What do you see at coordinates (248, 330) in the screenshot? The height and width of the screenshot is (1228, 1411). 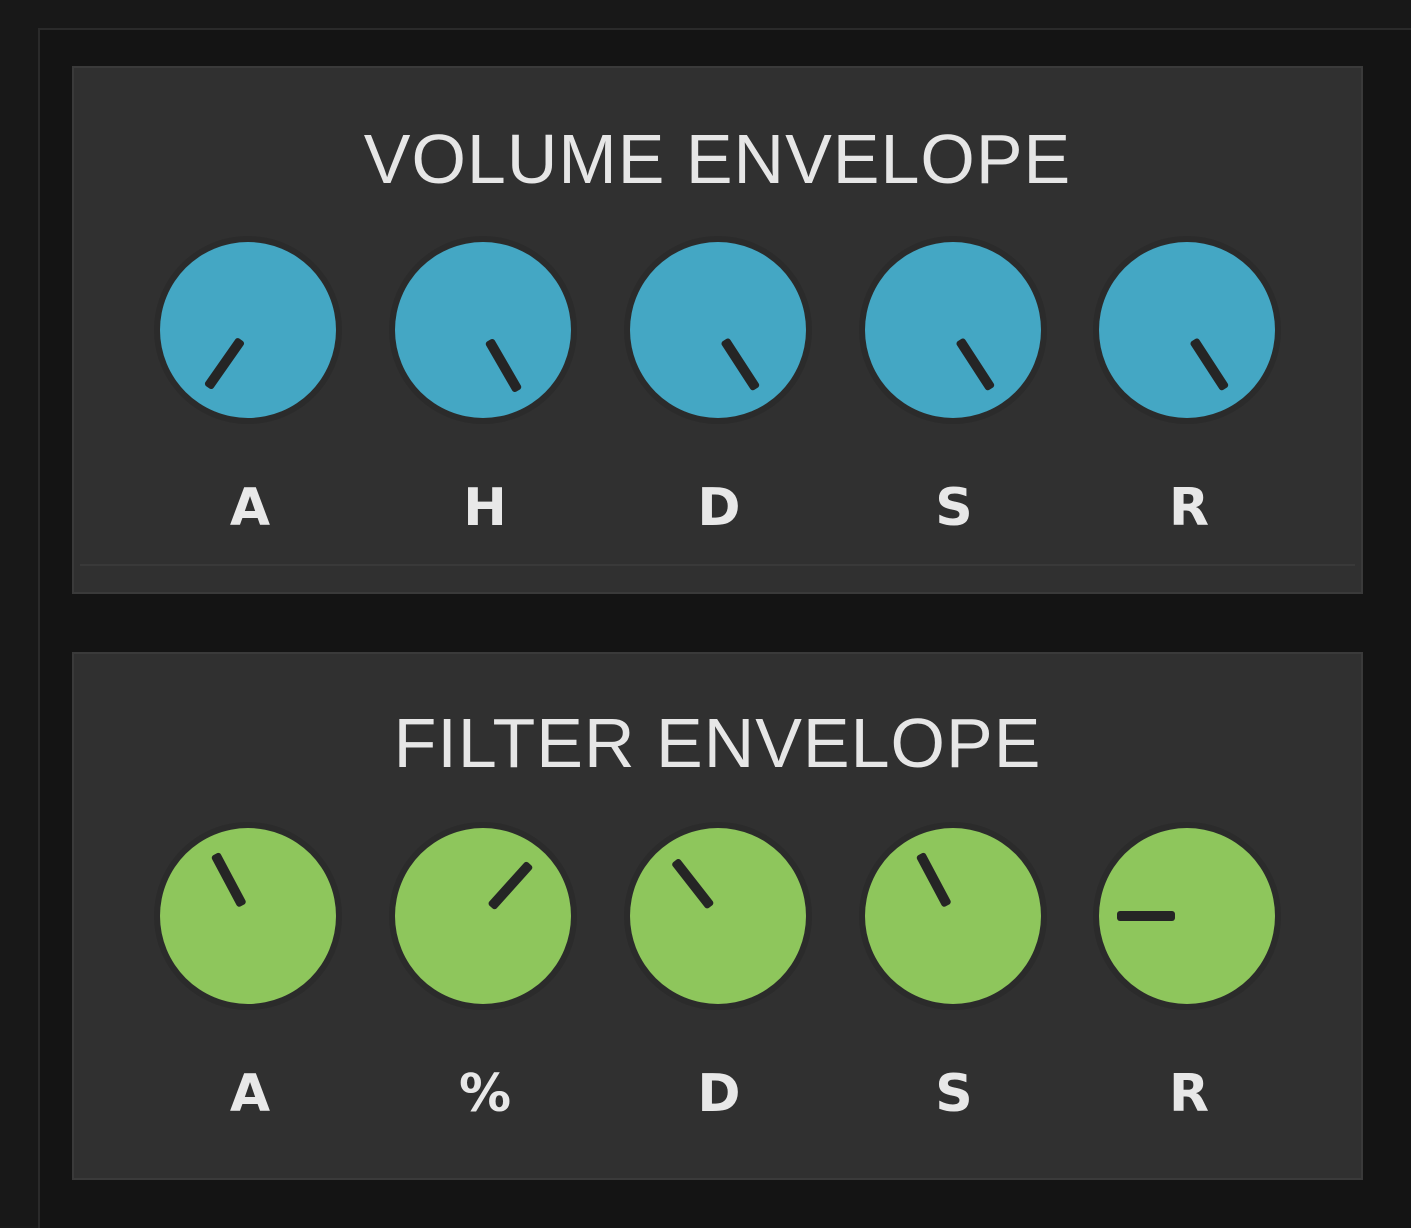 I see `volume-attack-knob` at bounding box center [248, 330].